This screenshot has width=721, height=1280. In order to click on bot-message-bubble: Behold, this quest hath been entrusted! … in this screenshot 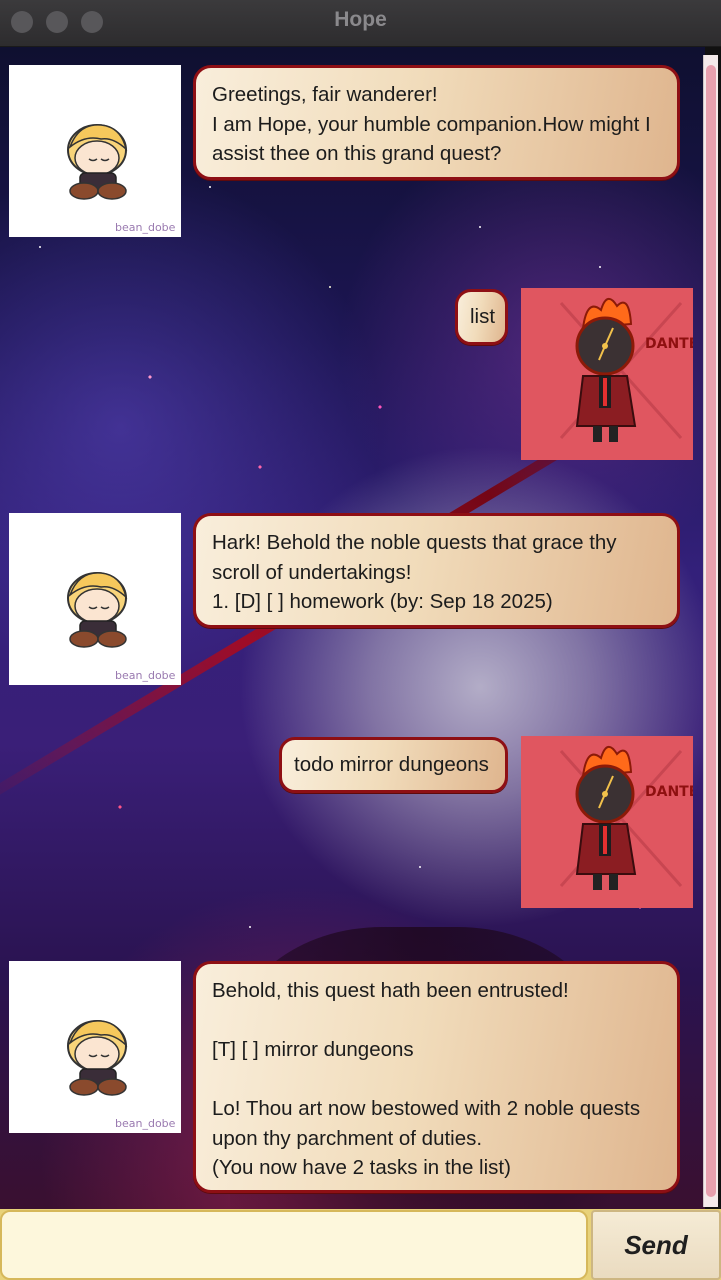, I will do `click(436, 1077)`.